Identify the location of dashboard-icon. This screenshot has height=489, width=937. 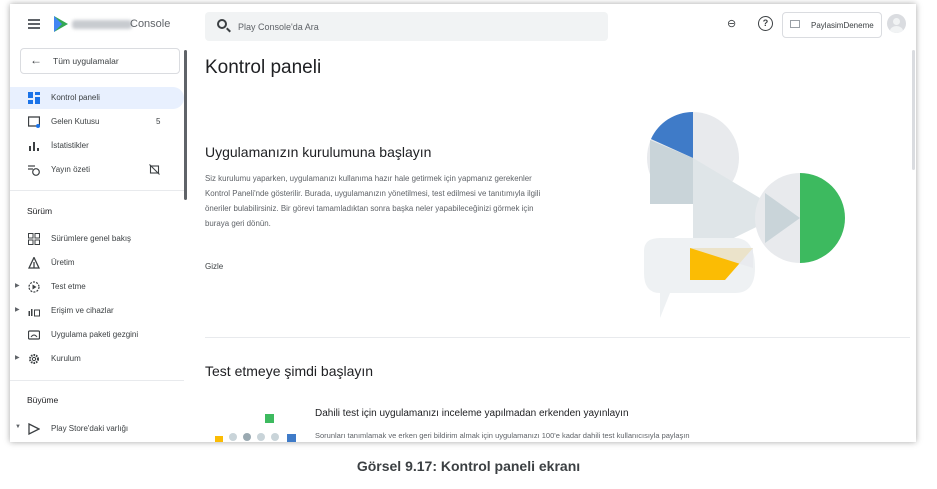
(34, 98).